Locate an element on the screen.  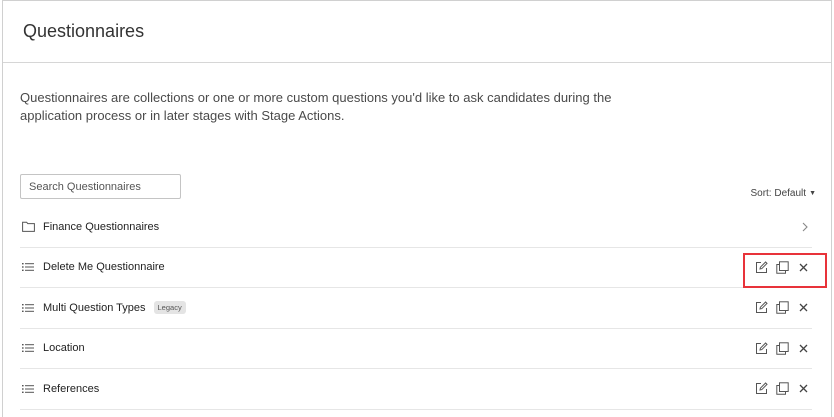
list-item-label: Multi Question Types is located at coordinates (94, 307).